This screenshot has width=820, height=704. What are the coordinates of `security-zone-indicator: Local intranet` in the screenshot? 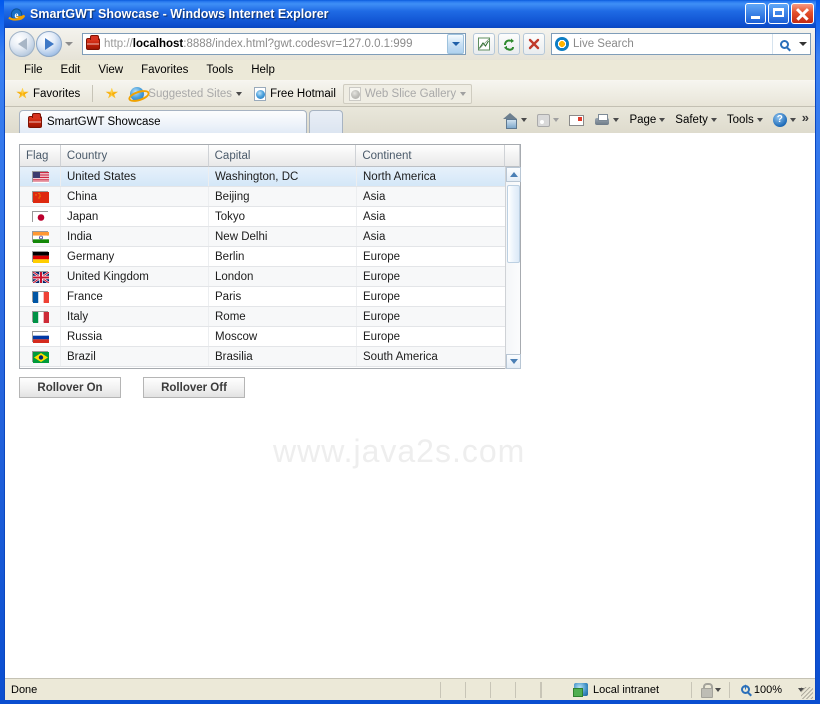 It's located at (616, 689).